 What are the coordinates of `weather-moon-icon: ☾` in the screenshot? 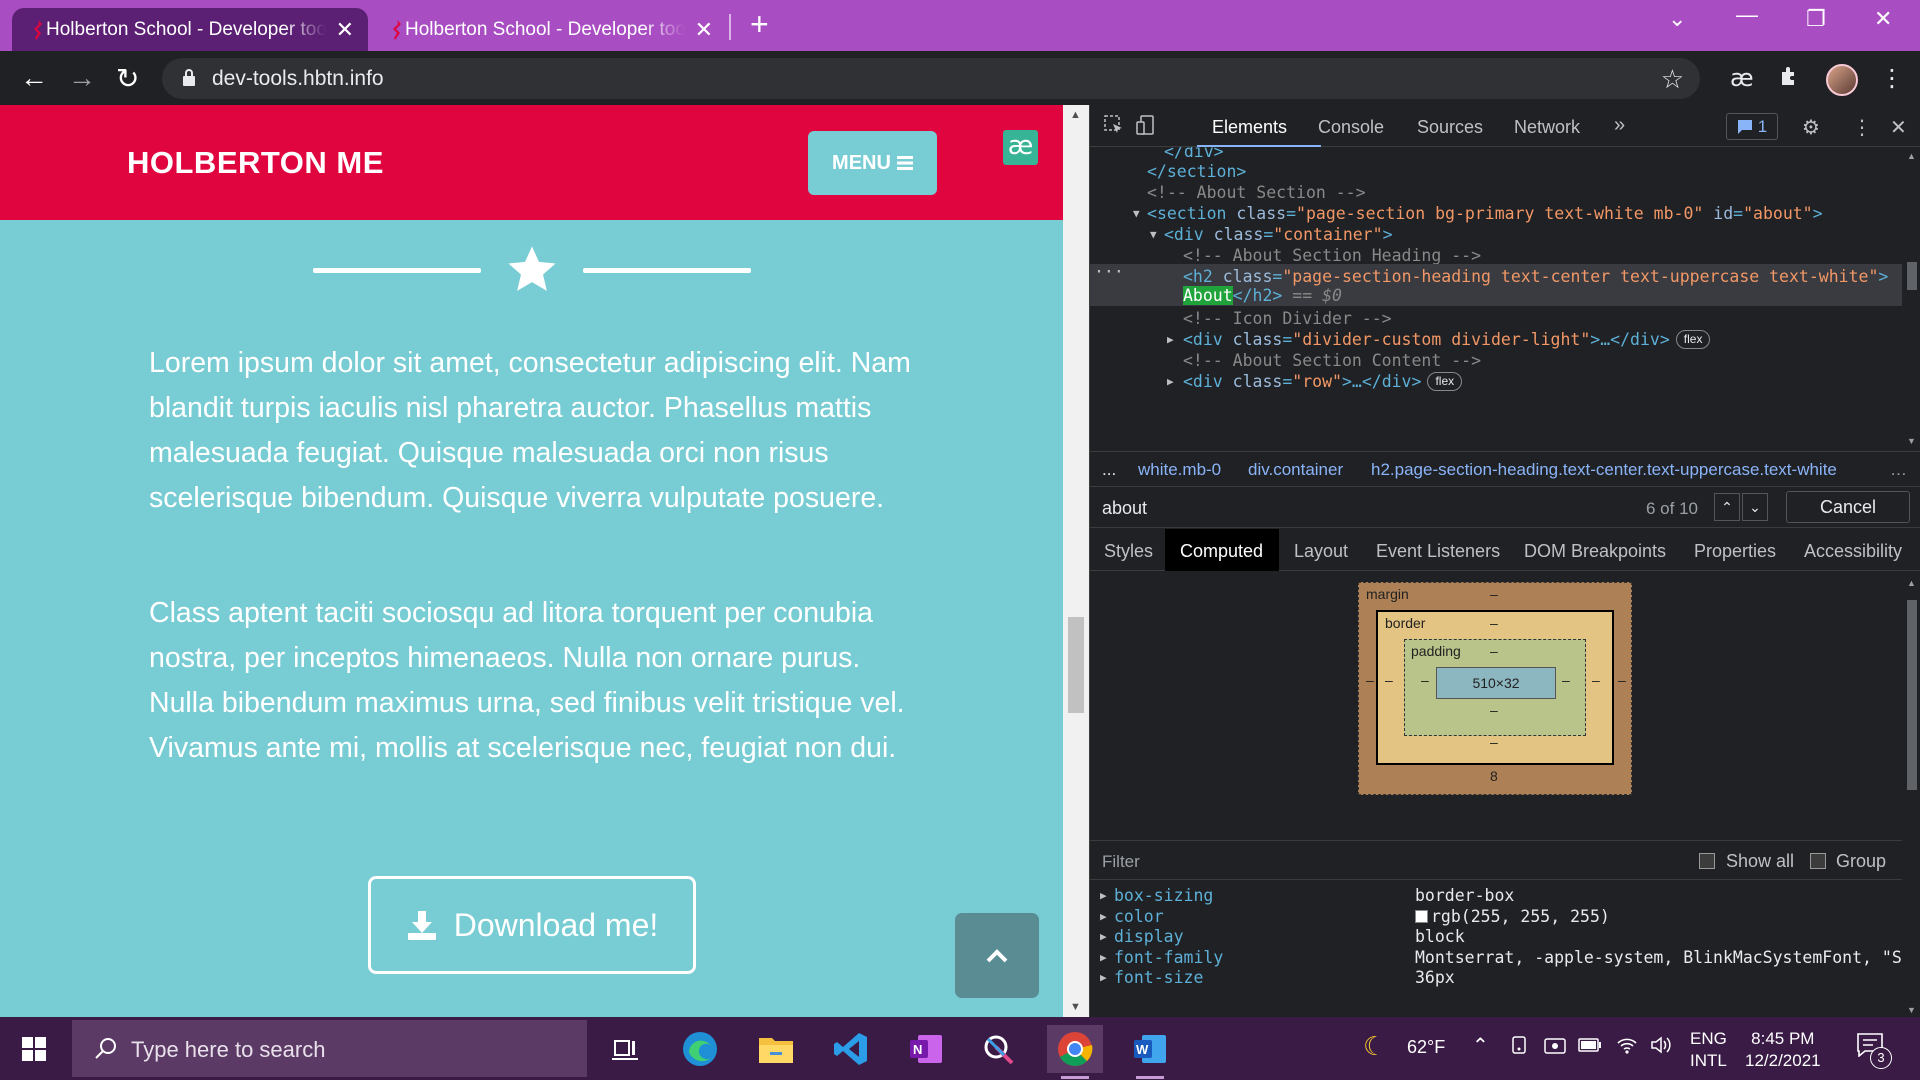 It's located at (1374, 1046).